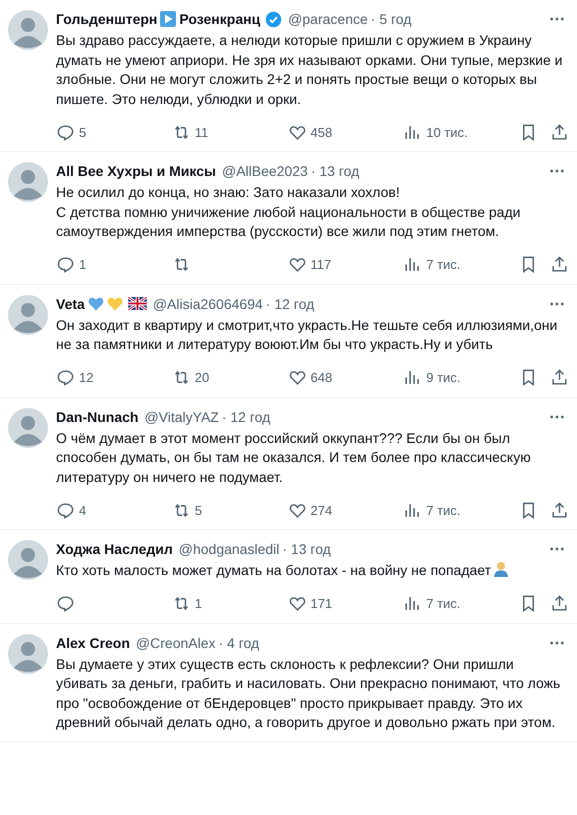 Image resolution: width=577 pixels, height=815 pixels. What do you see at coordinates (461, 132) in the screenshot?
I see `views-button: 10 тис.` at bounding box center [461, 132].